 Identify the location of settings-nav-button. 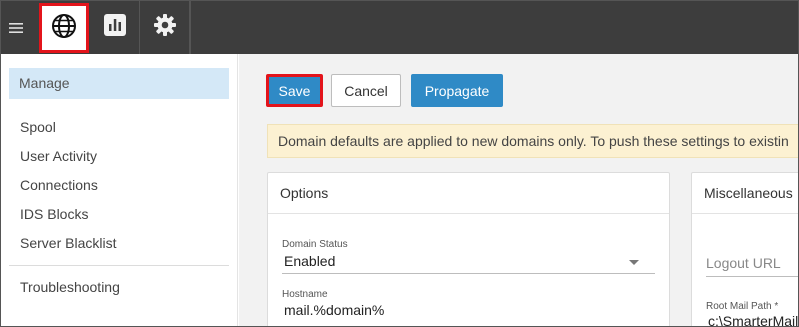
(165, 27).